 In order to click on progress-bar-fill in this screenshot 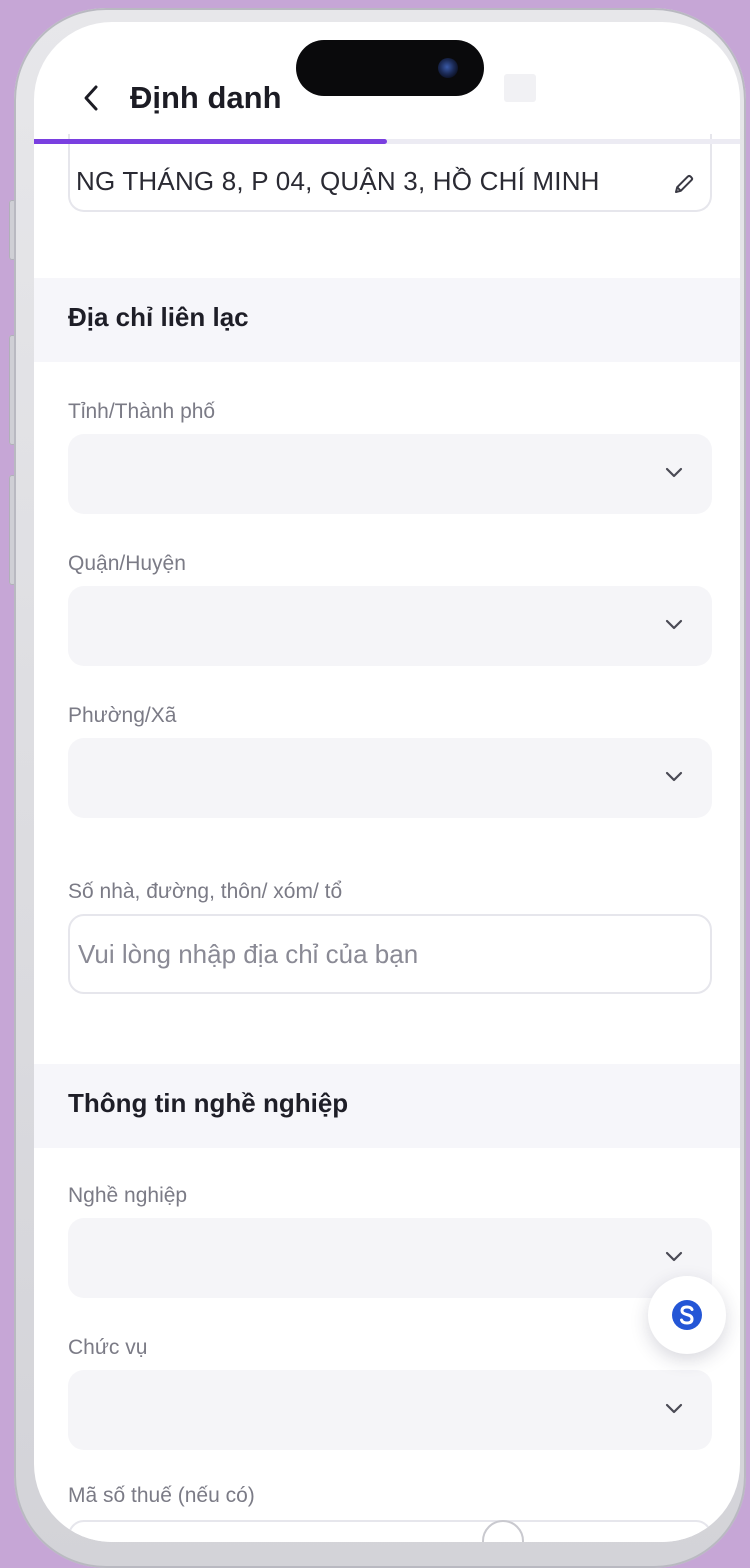, I will do `click(210, 141)`.